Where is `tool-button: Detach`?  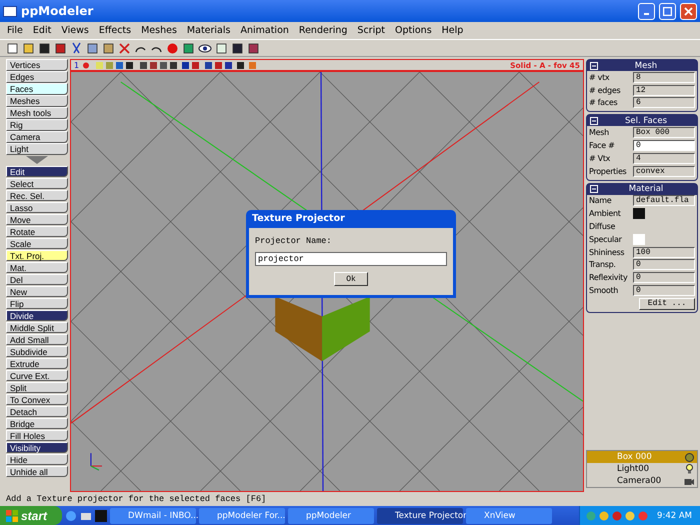 tool-button: Detach is located at coordinates (37, 411).